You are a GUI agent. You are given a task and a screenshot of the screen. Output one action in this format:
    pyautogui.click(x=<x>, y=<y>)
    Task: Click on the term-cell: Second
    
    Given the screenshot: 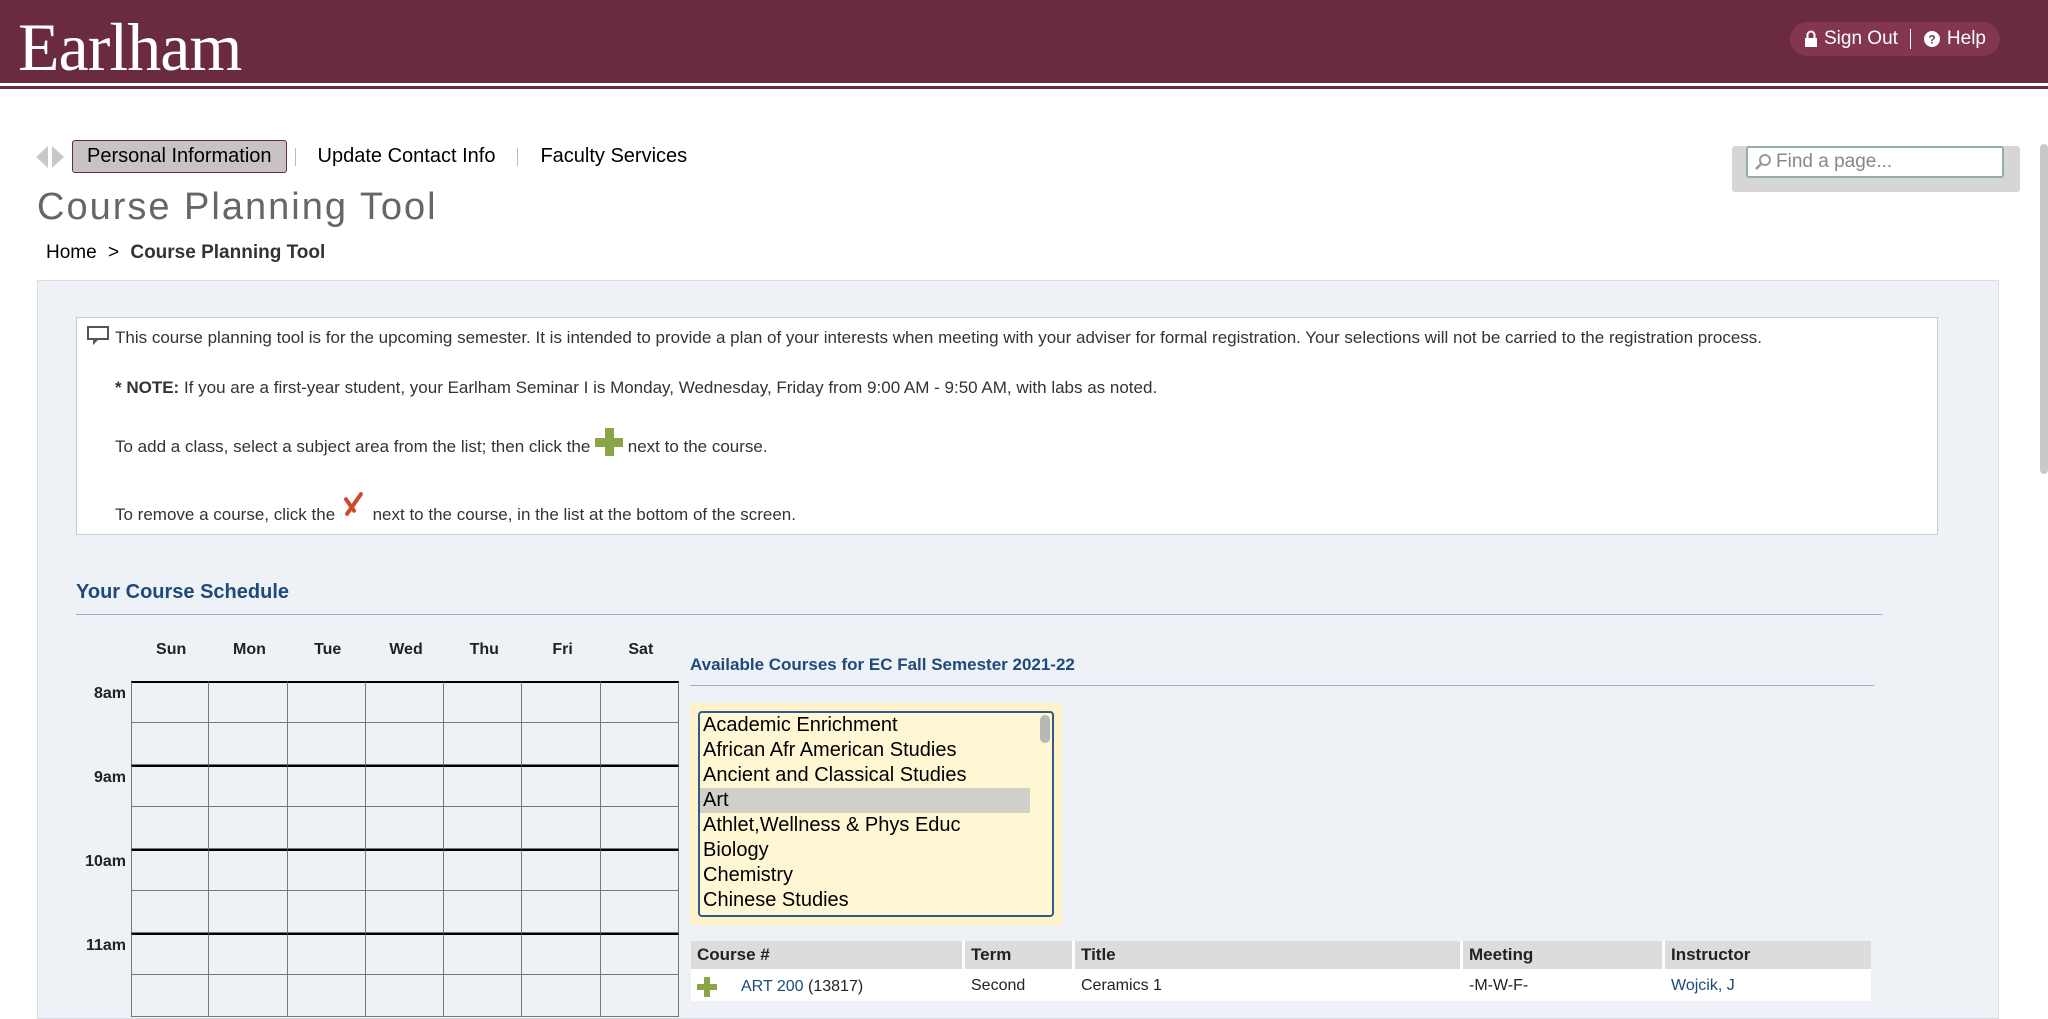 What is the action you would take?
    pyautogui.click(x=998, y=985)
    